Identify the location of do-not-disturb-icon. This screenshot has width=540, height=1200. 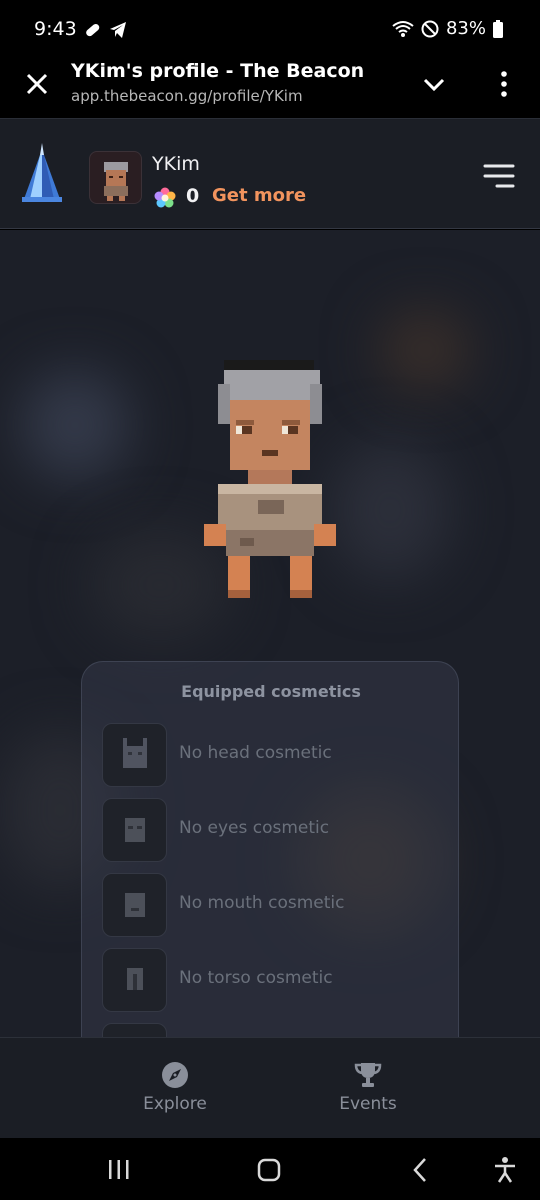
(430, 28).